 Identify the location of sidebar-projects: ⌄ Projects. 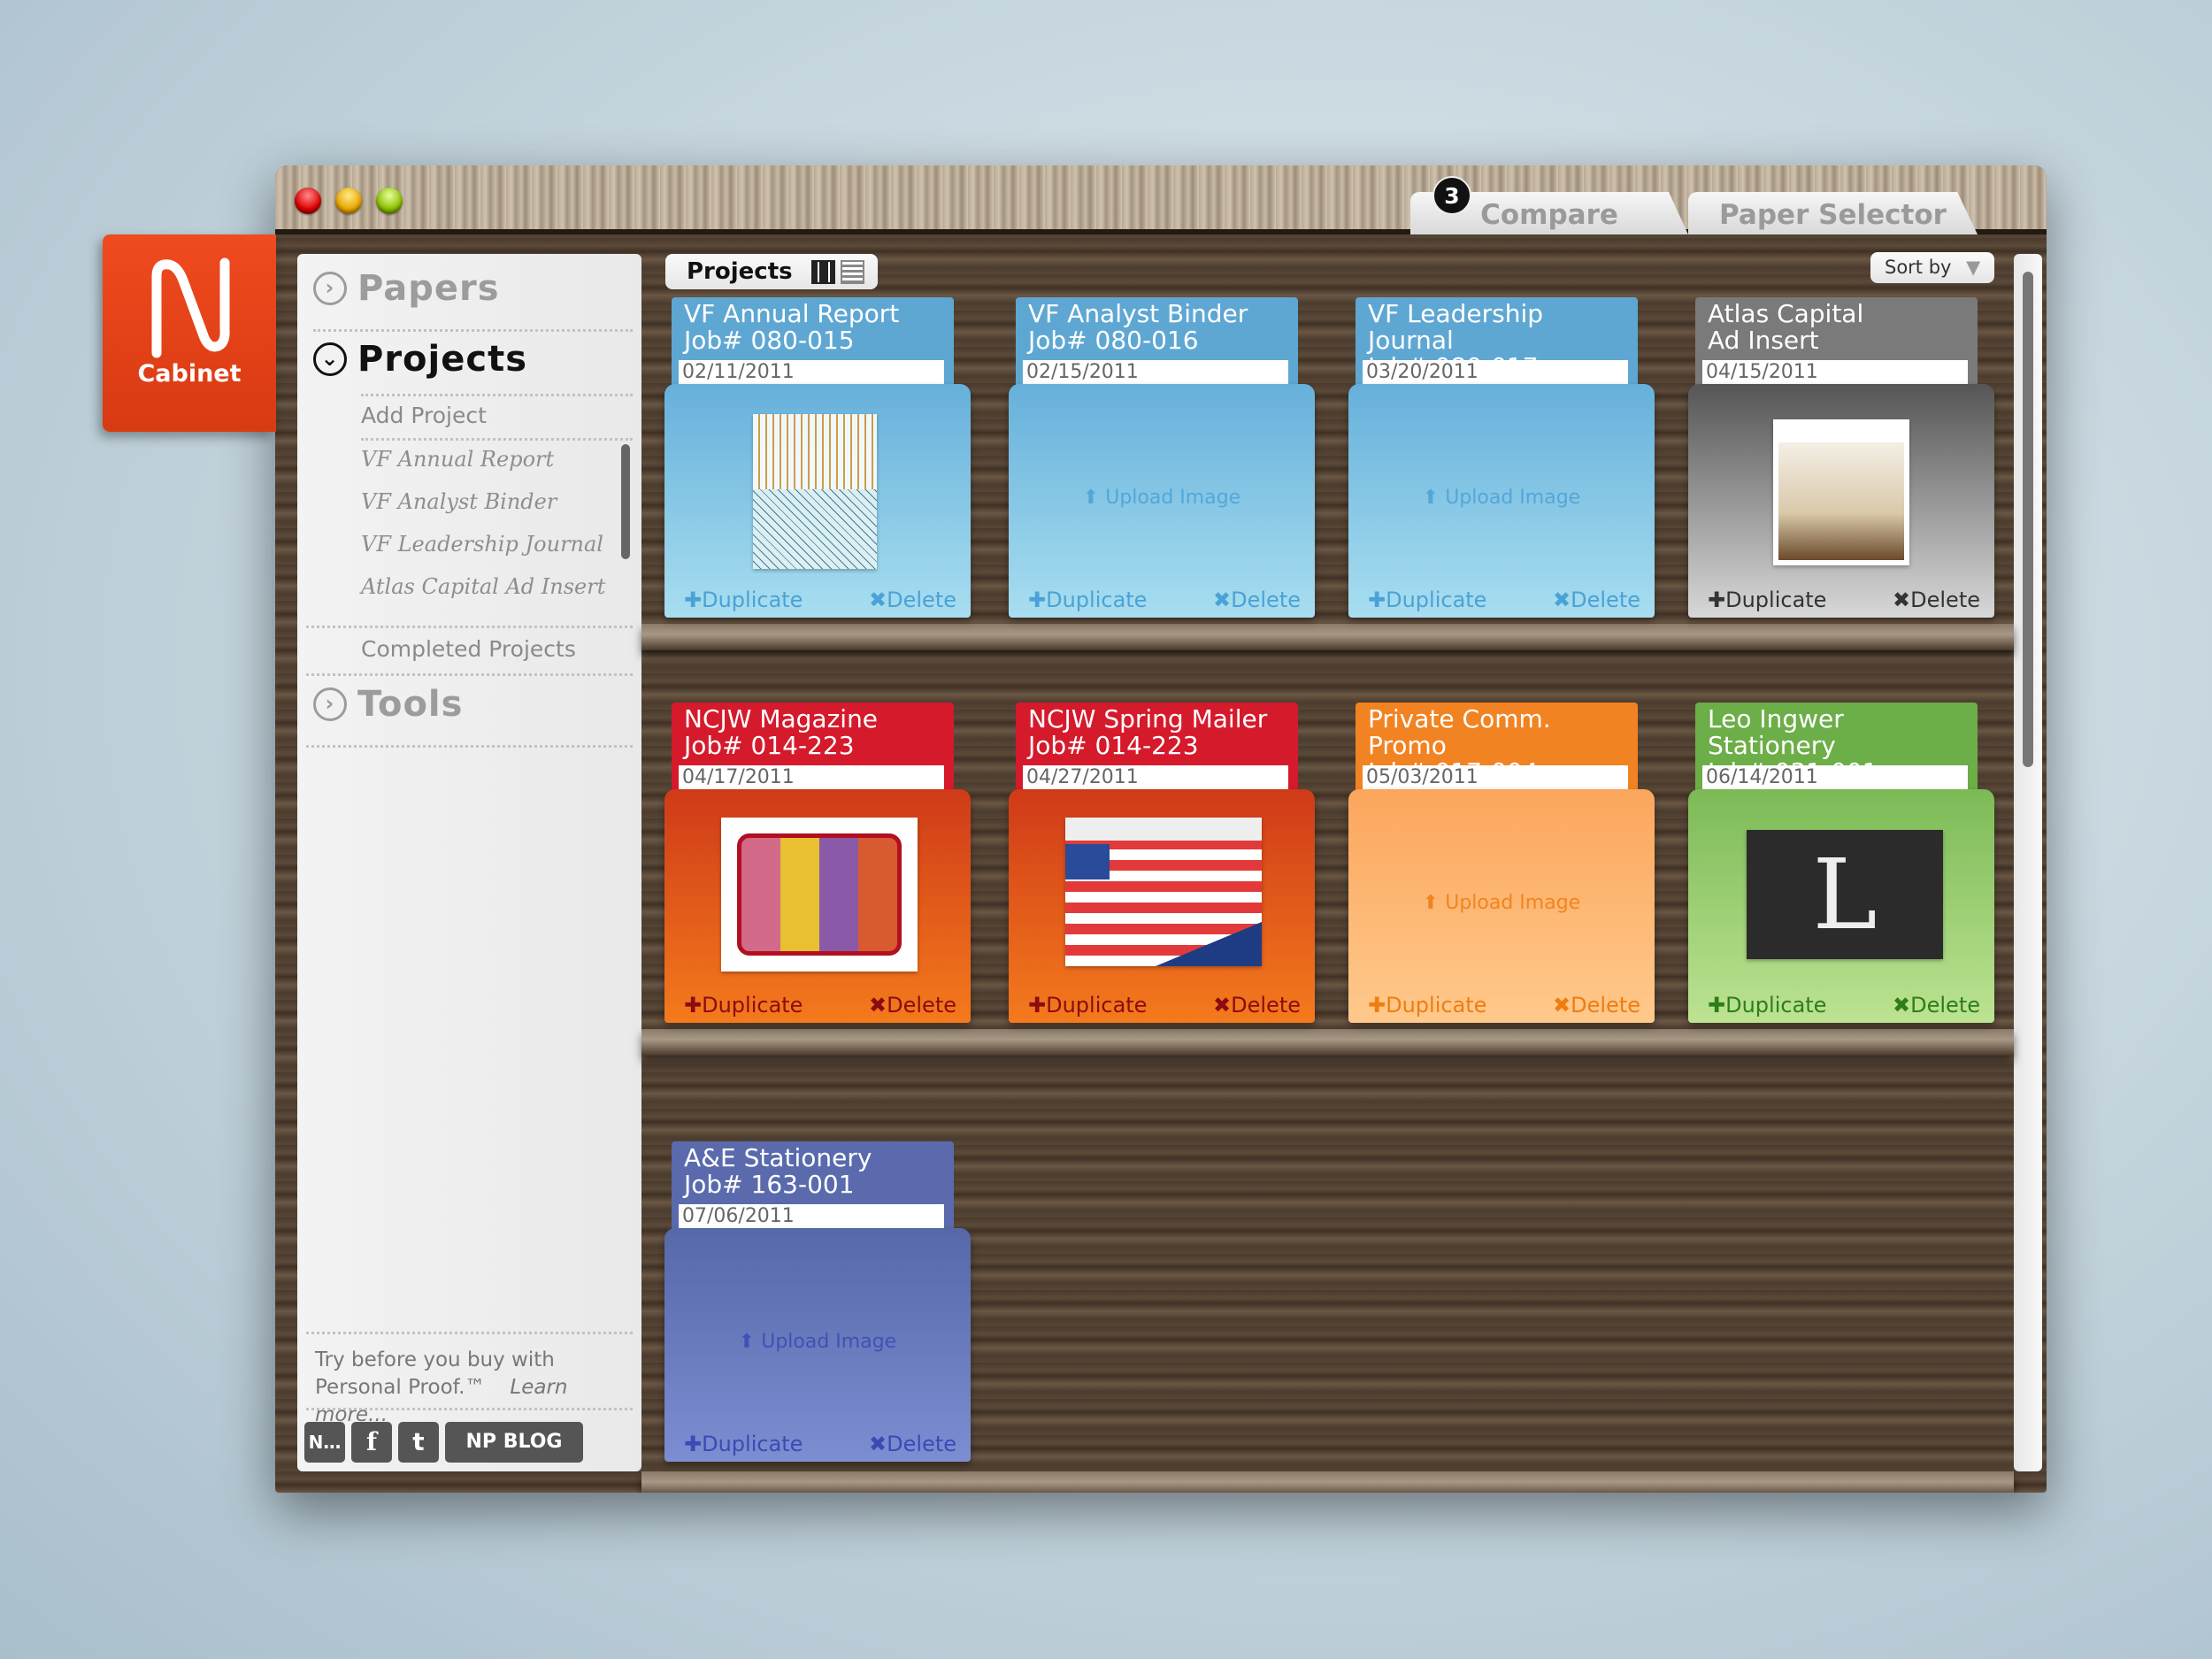
(420, 359).